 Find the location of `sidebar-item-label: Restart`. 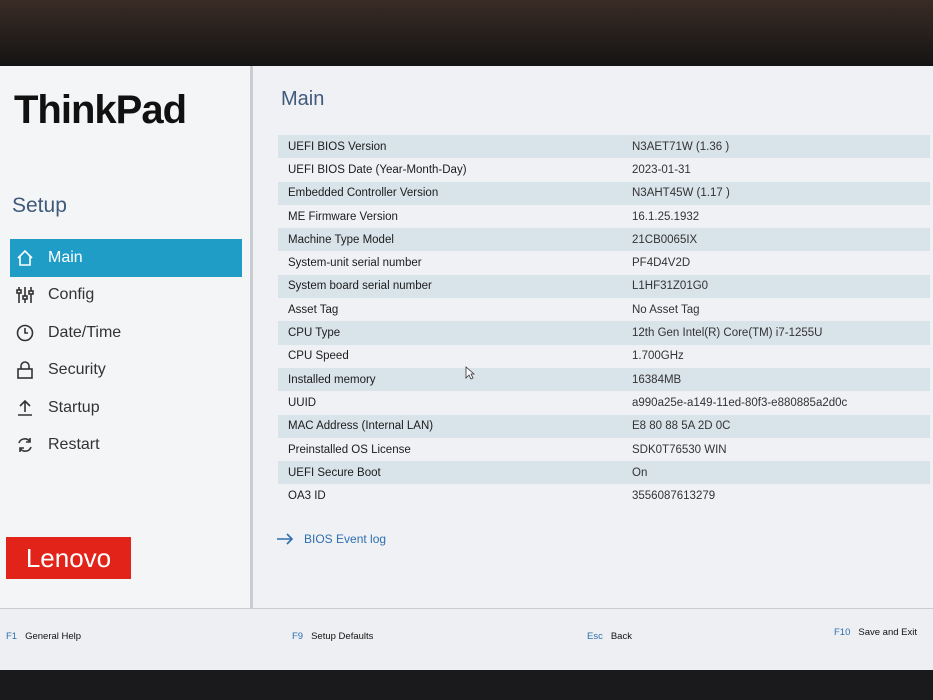

sidebar-item-label: Restart is located at coordinates (74, 445).